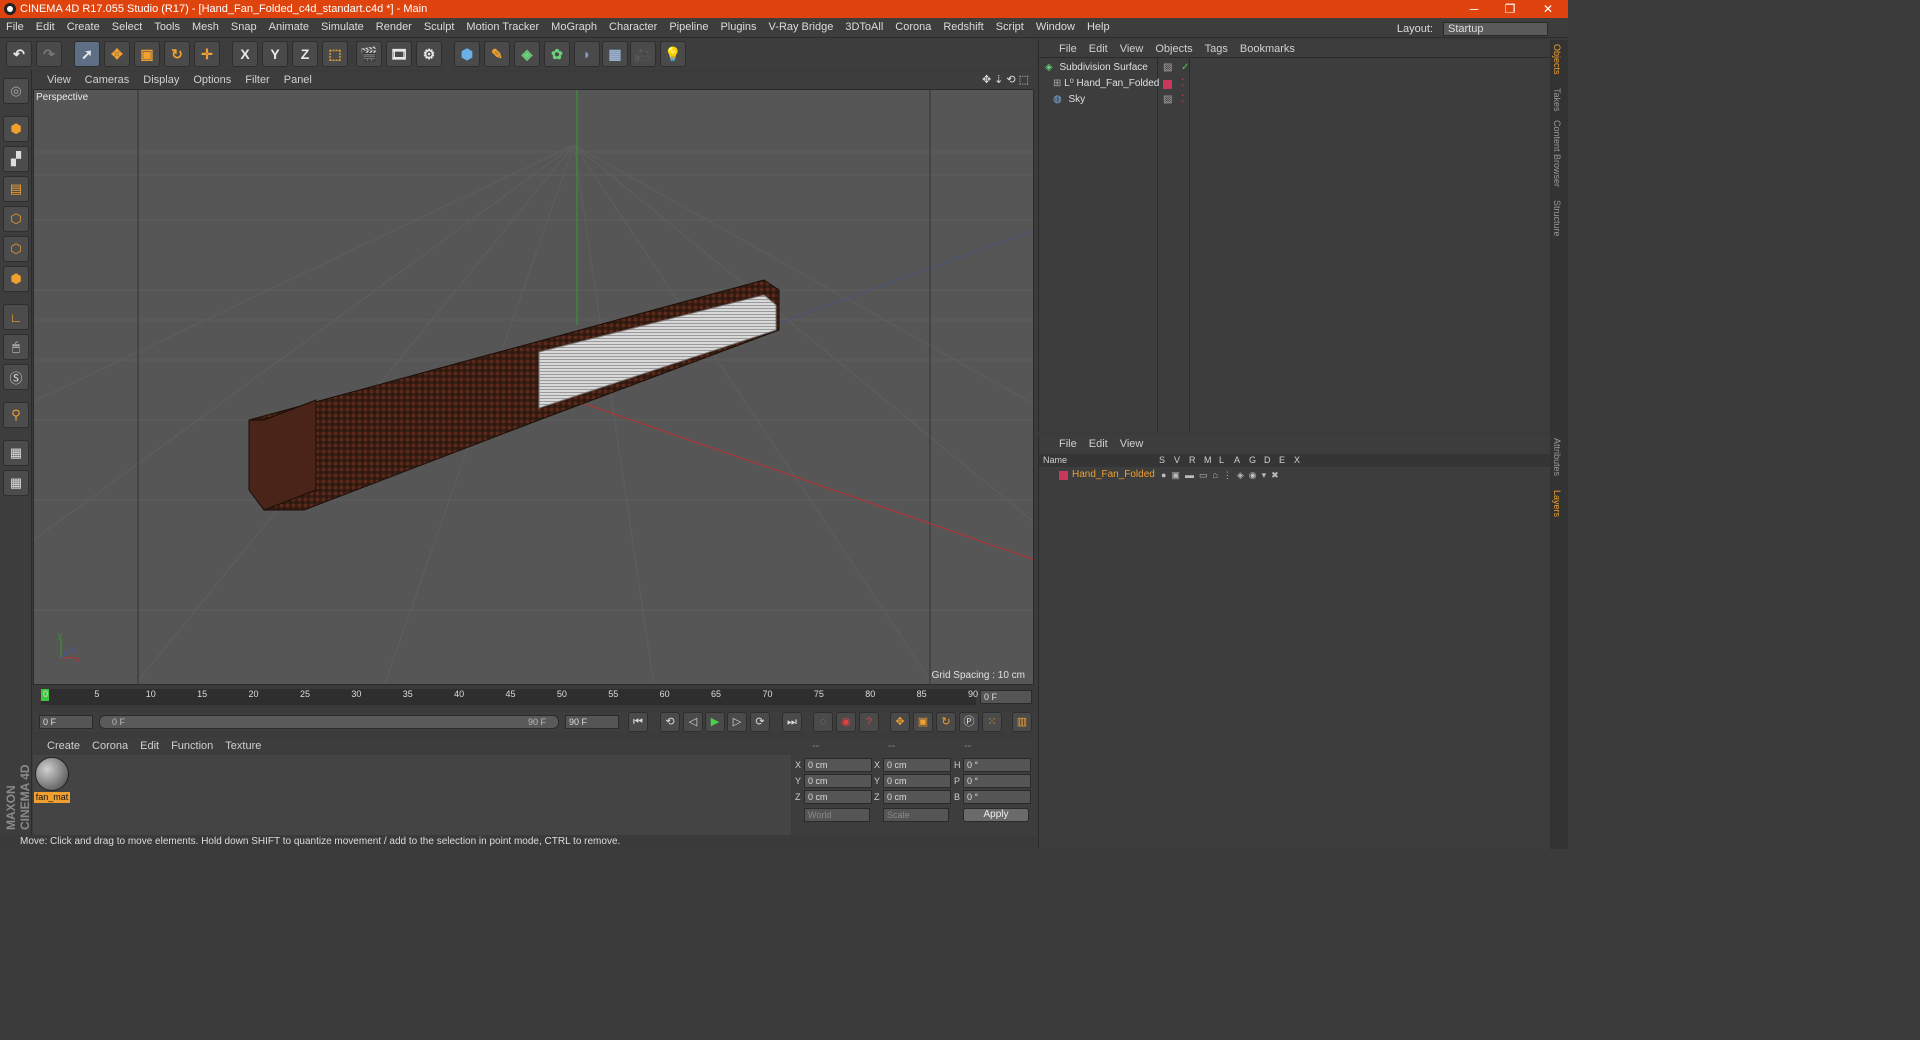 The width and height of the screenshot is (1920, 1040). I want to click on next-frame-icon: ▷, so click(737, 722).